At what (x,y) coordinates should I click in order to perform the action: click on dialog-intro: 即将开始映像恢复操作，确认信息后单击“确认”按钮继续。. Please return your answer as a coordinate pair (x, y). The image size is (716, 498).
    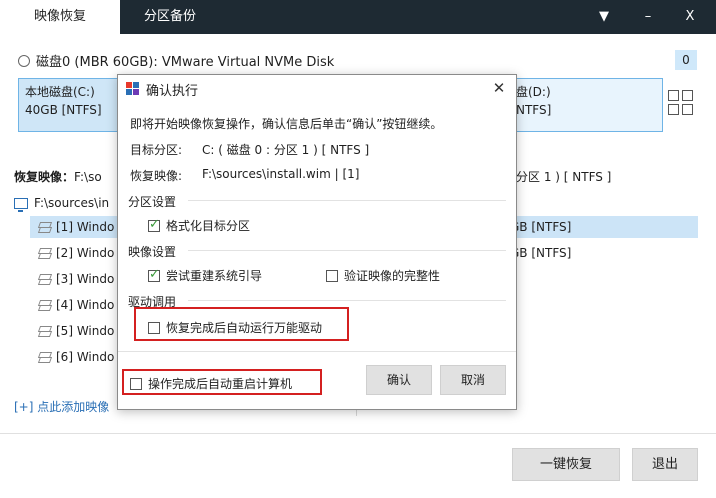
    Looking at the image, I should click on (286, 124).